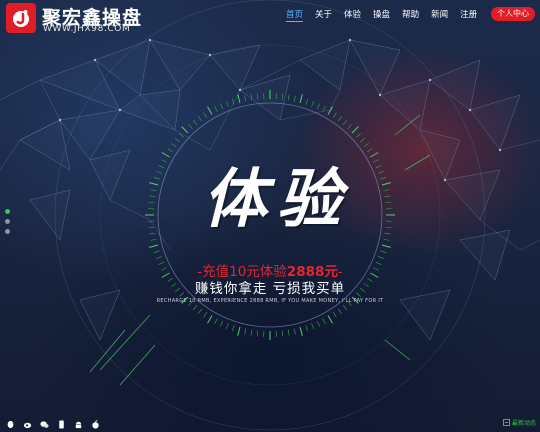 This screenshot has width=540, height=432. I want to click on wechat-icon, so click(44, 424).